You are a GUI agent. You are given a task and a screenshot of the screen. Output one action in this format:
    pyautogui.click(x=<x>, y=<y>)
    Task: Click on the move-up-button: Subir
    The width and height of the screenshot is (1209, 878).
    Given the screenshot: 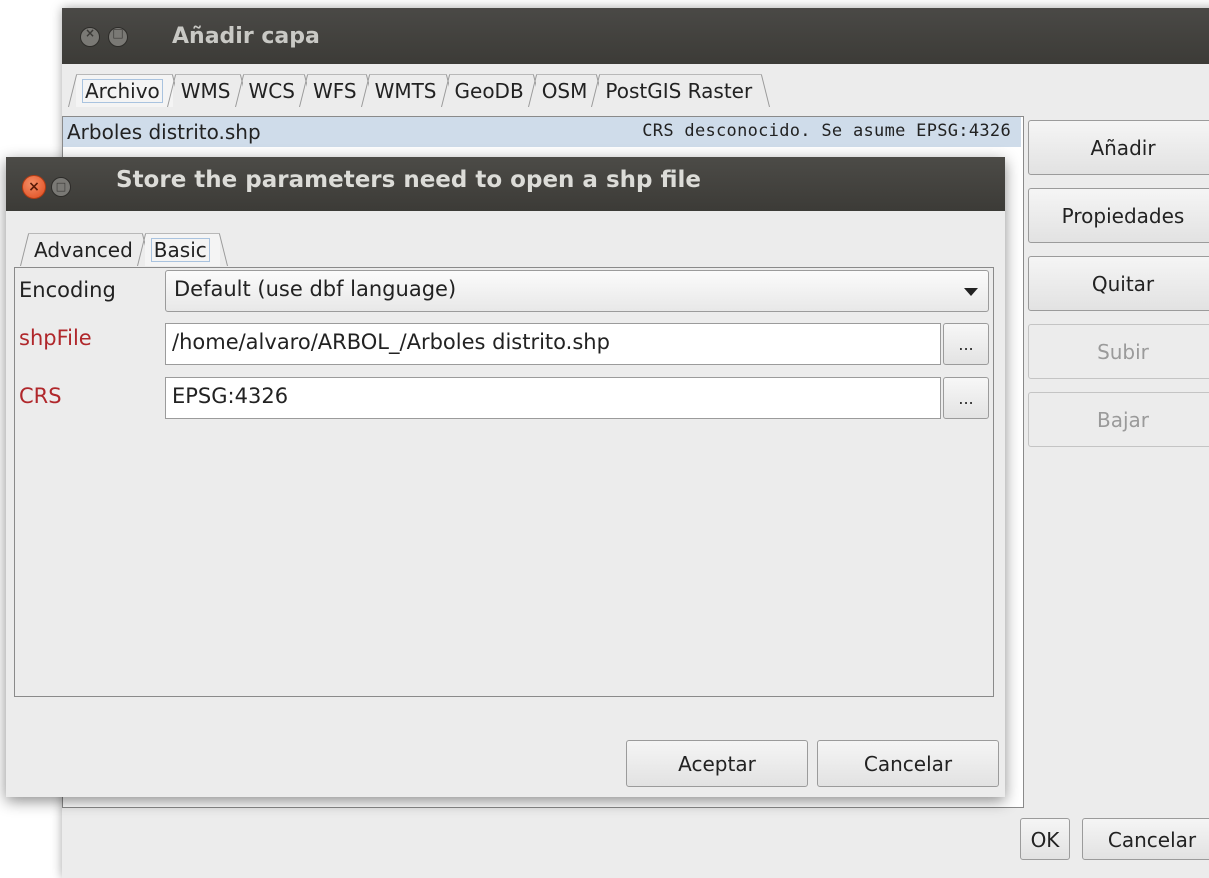 What is the action you would take?
    pyautogui.click(x=1118, y=351)
    